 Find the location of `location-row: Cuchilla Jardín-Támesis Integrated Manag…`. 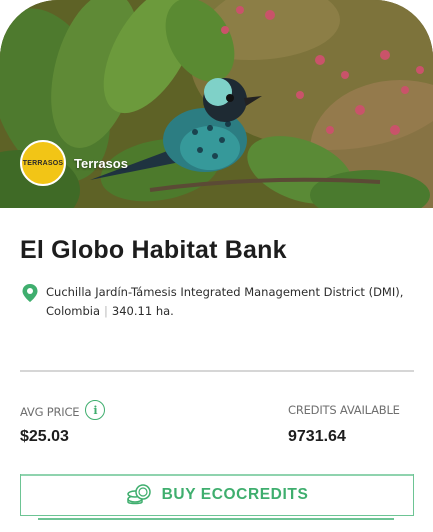

location-row: Cuchilla Jardín-Támesis Integrated Manag… is located at coordinates (222, 302).